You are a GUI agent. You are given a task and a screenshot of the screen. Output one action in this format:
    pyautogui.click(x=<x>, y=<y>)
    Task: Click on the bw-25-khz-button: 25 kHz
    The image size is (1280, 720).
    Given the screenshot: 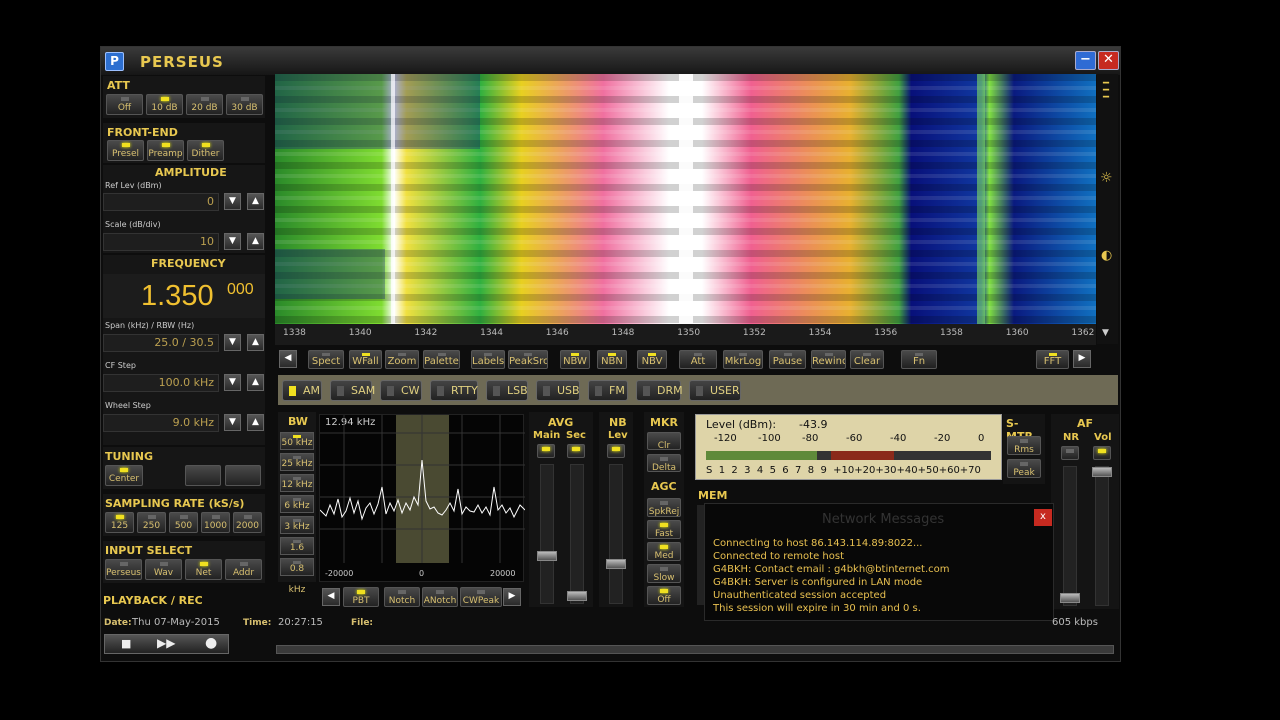 What is the action you would take?
    pyautogui.click(x=297, y=462)
    